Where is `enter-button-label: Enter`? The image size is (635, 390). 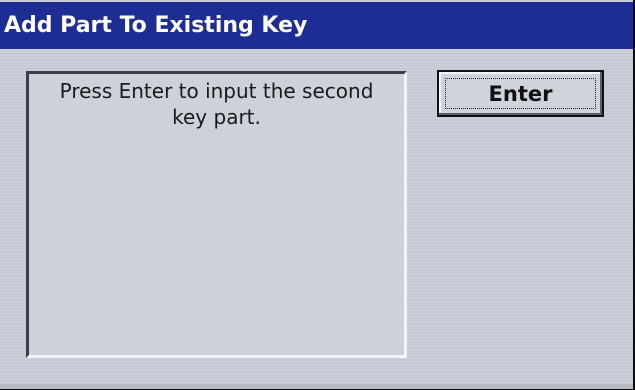
enter-button-label: Enter is located at coordinates (520, 93).